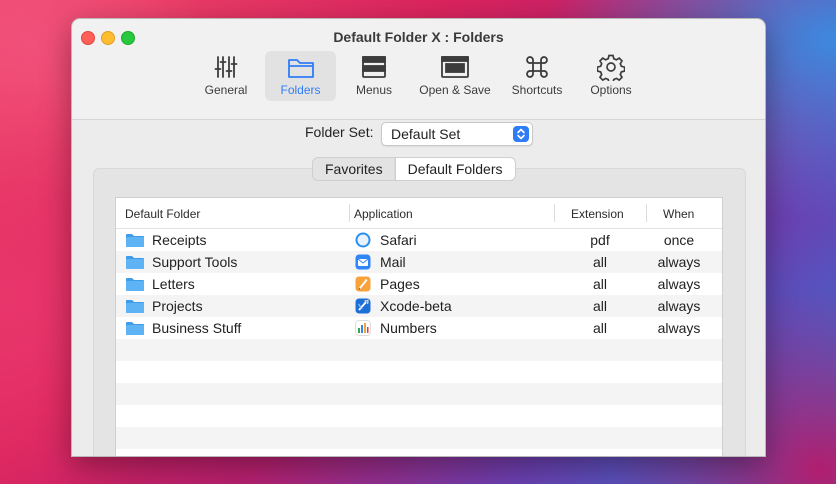  I want to click on table-row: Projects Xcode-beta all always, so click(419, 306).